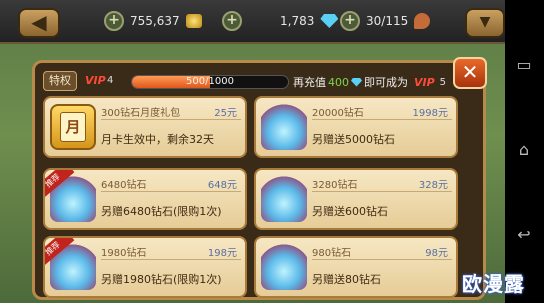  I want to click on vip-status-bar: 特权 VIP 4 500/1000 再充值 400 即可成为 VIP 5, so click(248, 82).